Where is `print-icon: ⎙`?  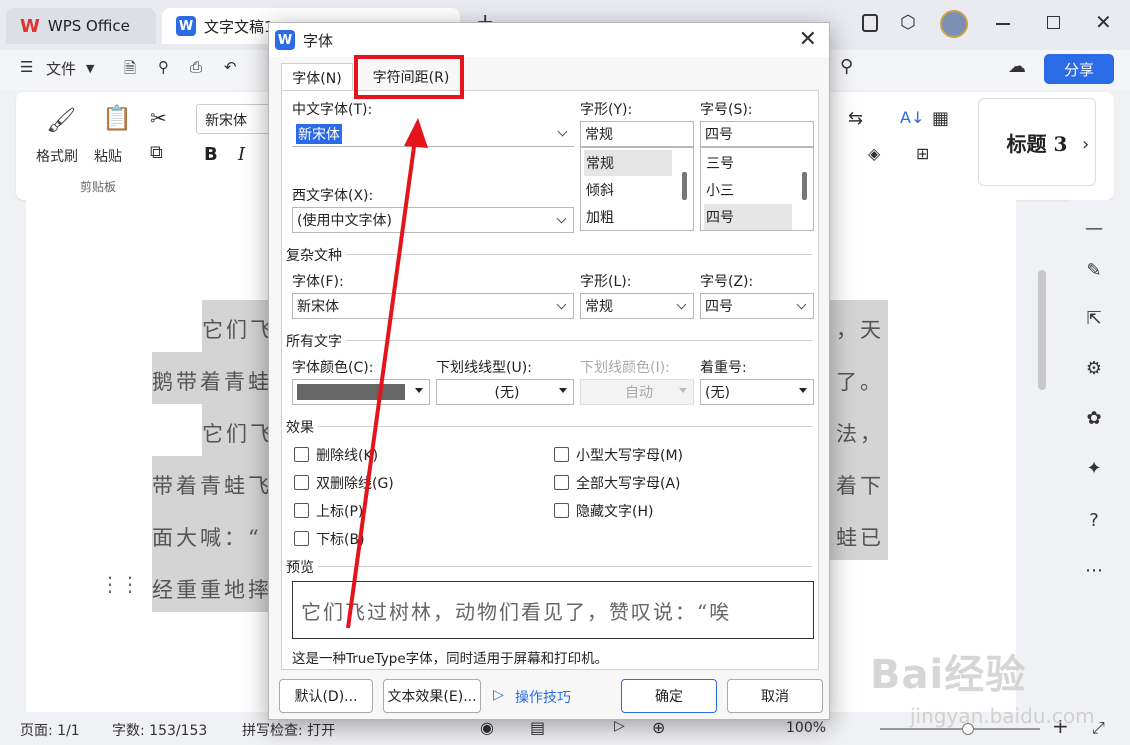 print-icon: ⎙ is located at coordinates (196, 67).